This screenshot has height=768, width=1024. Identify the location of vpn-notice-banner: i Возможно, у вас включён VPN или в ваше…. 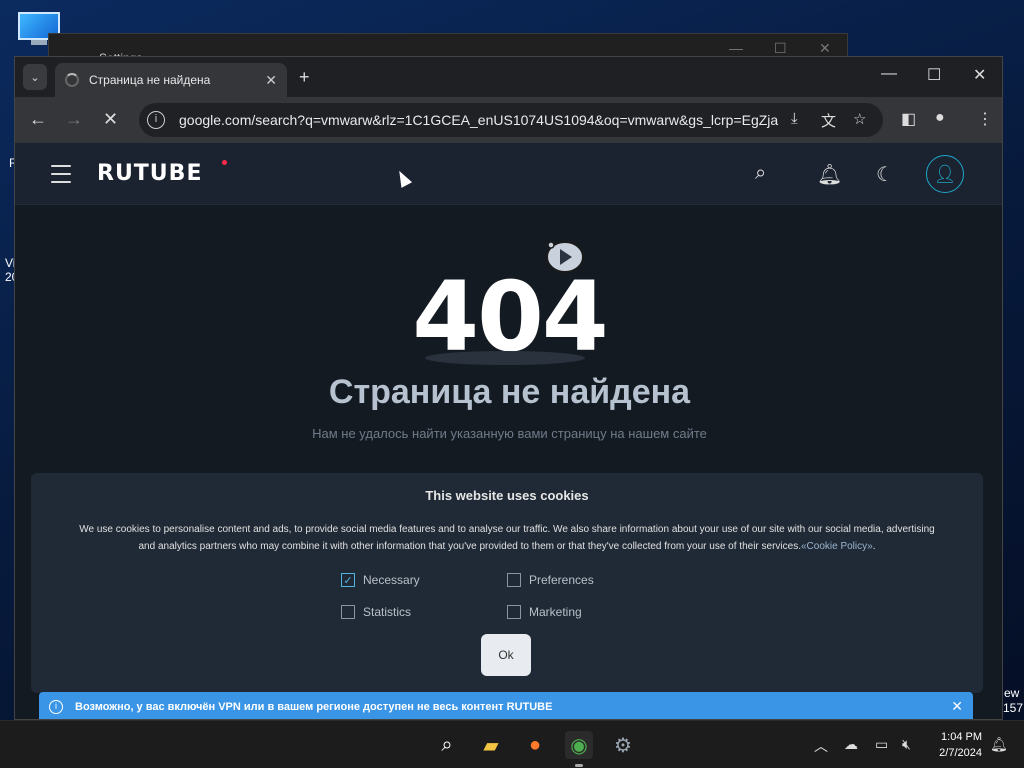
(506, 705).